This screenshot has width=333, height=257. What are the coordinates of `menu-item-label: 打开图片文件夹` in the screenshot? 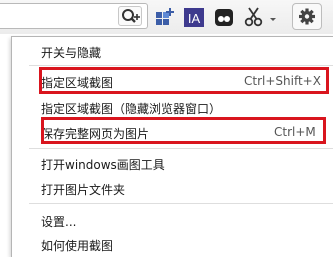 It's located at (83, 190).